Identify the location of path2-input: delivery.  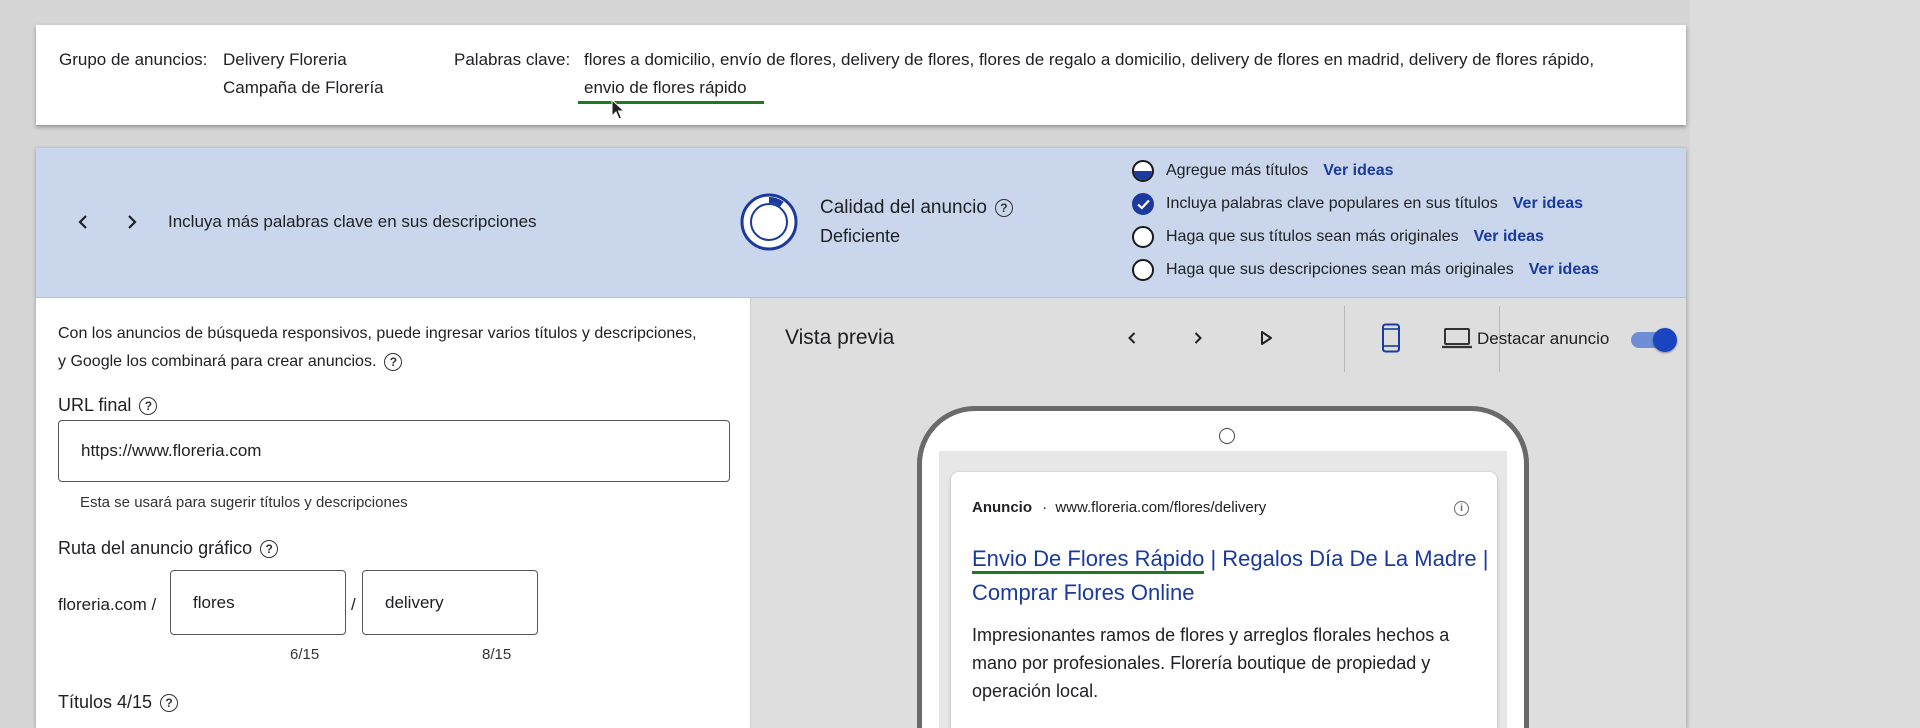
(450, 602).